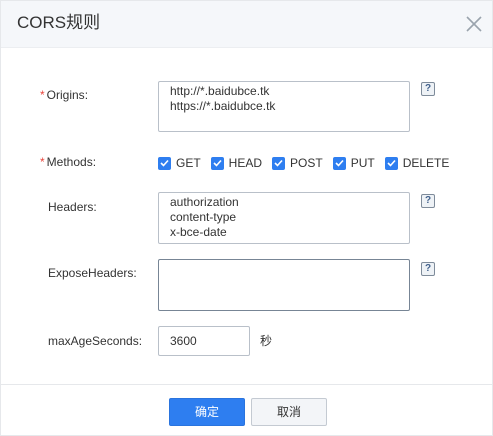  What do you see at coordinates (289, 412) in the screenshot?
I see `cancel-button: 取消` at bounding box center [289, 412].